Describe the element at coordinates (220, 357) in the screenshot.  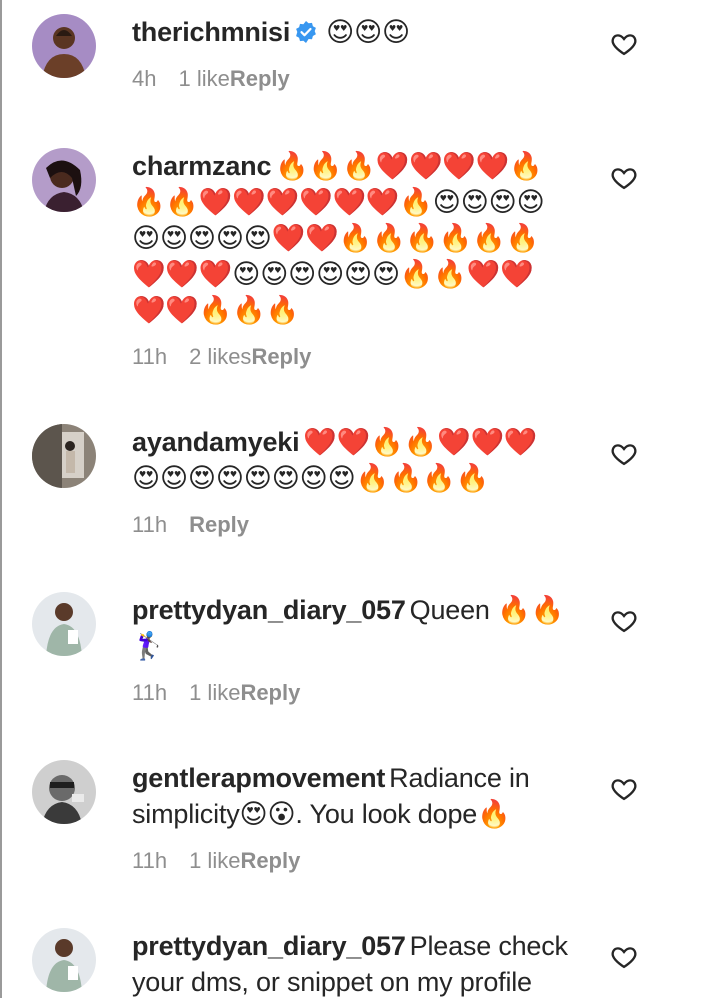
I see `comment-likes: 2 likes` at that location.